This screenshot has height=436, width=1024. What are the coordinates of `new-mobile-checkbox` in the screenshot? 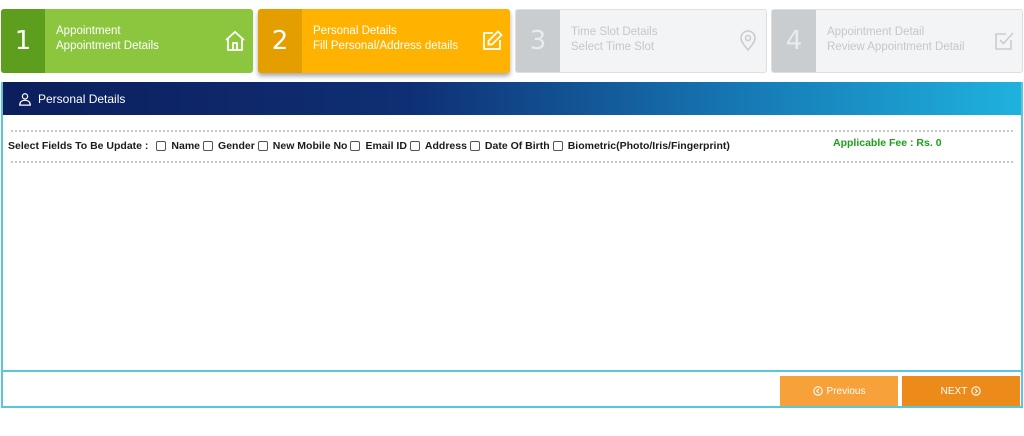 It's located at (262, 146).